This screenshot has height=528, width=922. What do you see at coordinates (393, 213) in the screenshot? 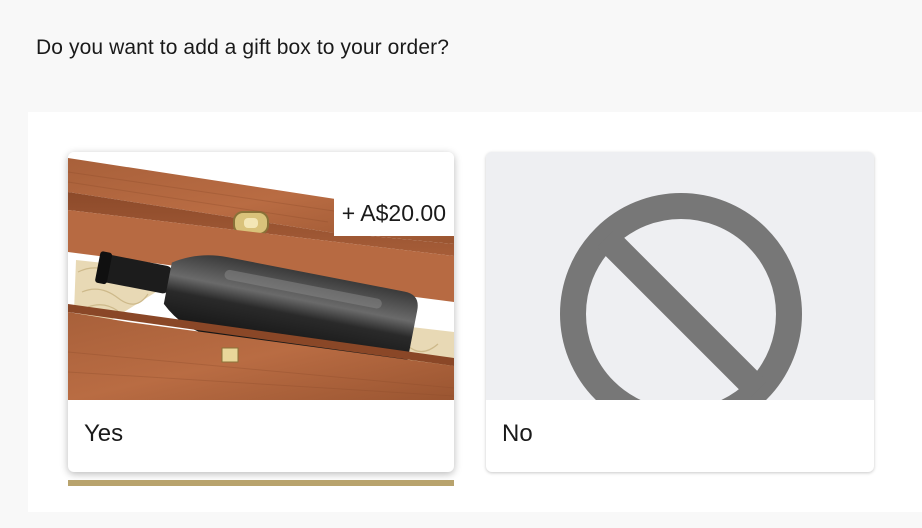
I see `price-badge: + A$20.00` at bounding box center [393, 213].